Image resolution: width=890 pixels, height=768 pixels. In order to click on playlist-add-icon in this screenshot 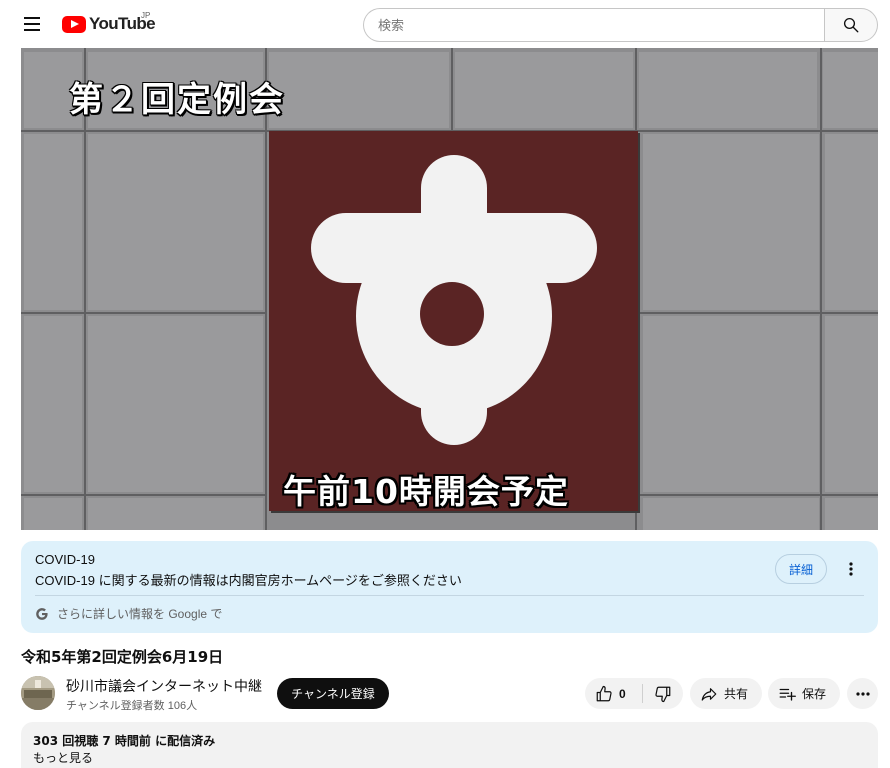, I will do `click(787, 694)`.